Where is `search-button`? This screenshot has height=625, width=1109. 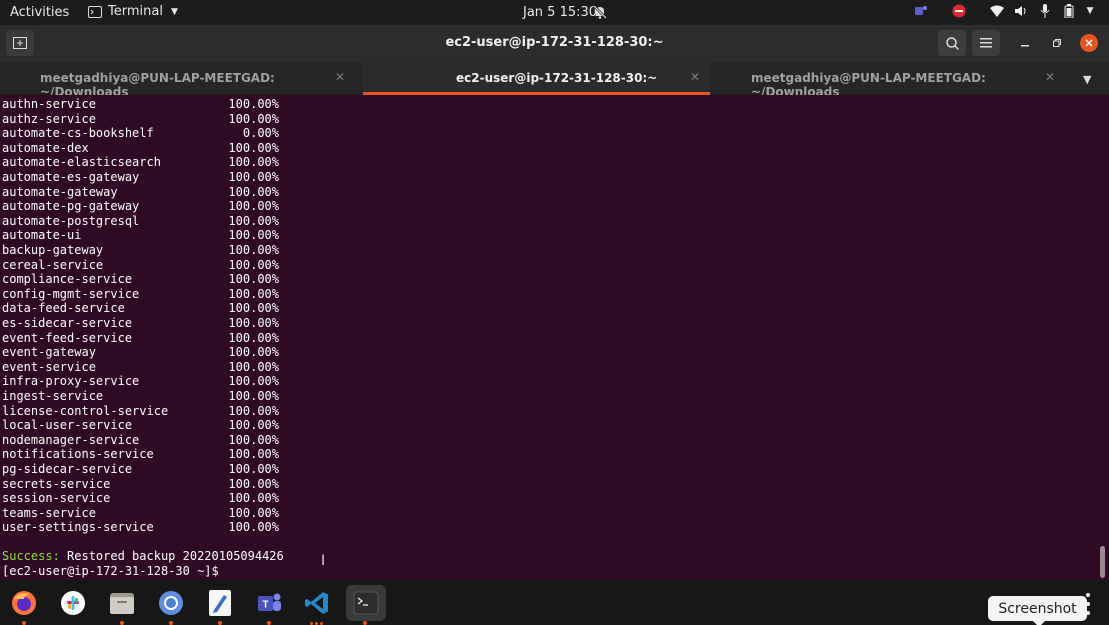 search-button is located at coordinates (952, 43).